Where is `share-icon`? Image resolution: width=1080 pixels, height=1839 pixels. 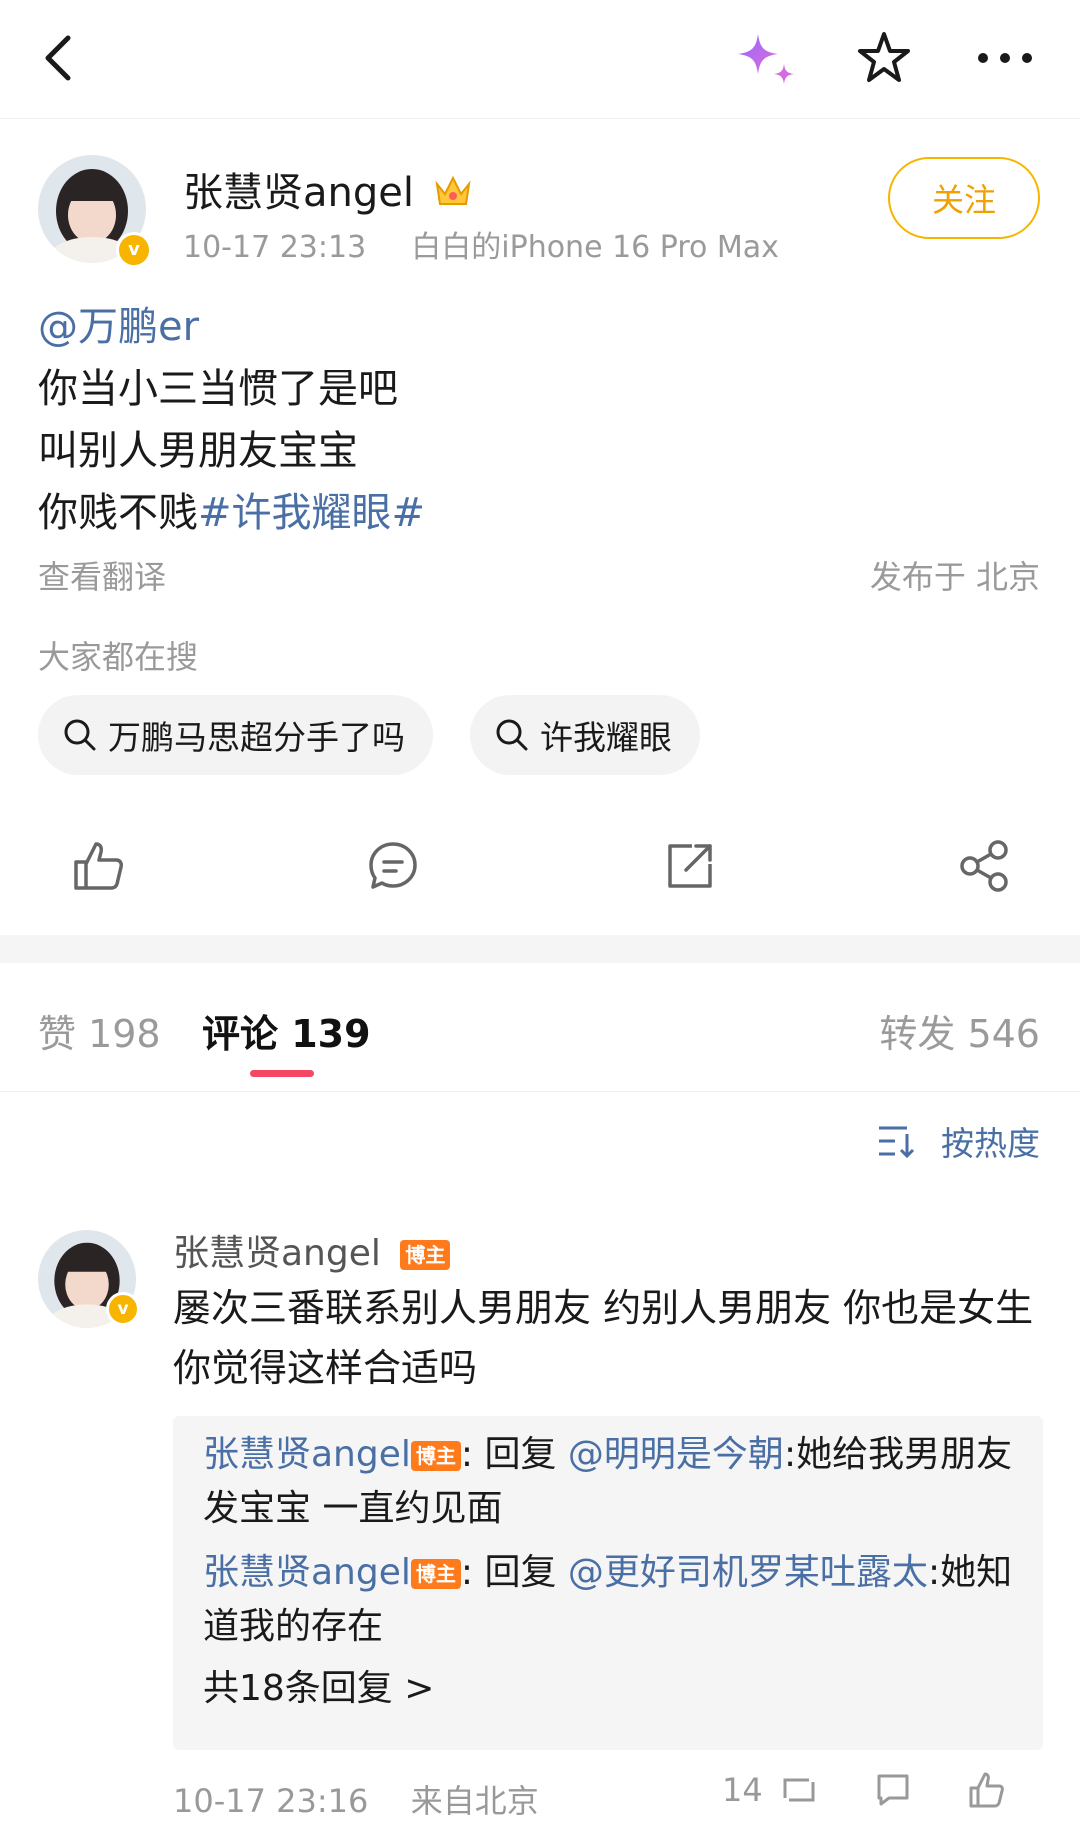 share-icon is located at coordinates (984, 866).